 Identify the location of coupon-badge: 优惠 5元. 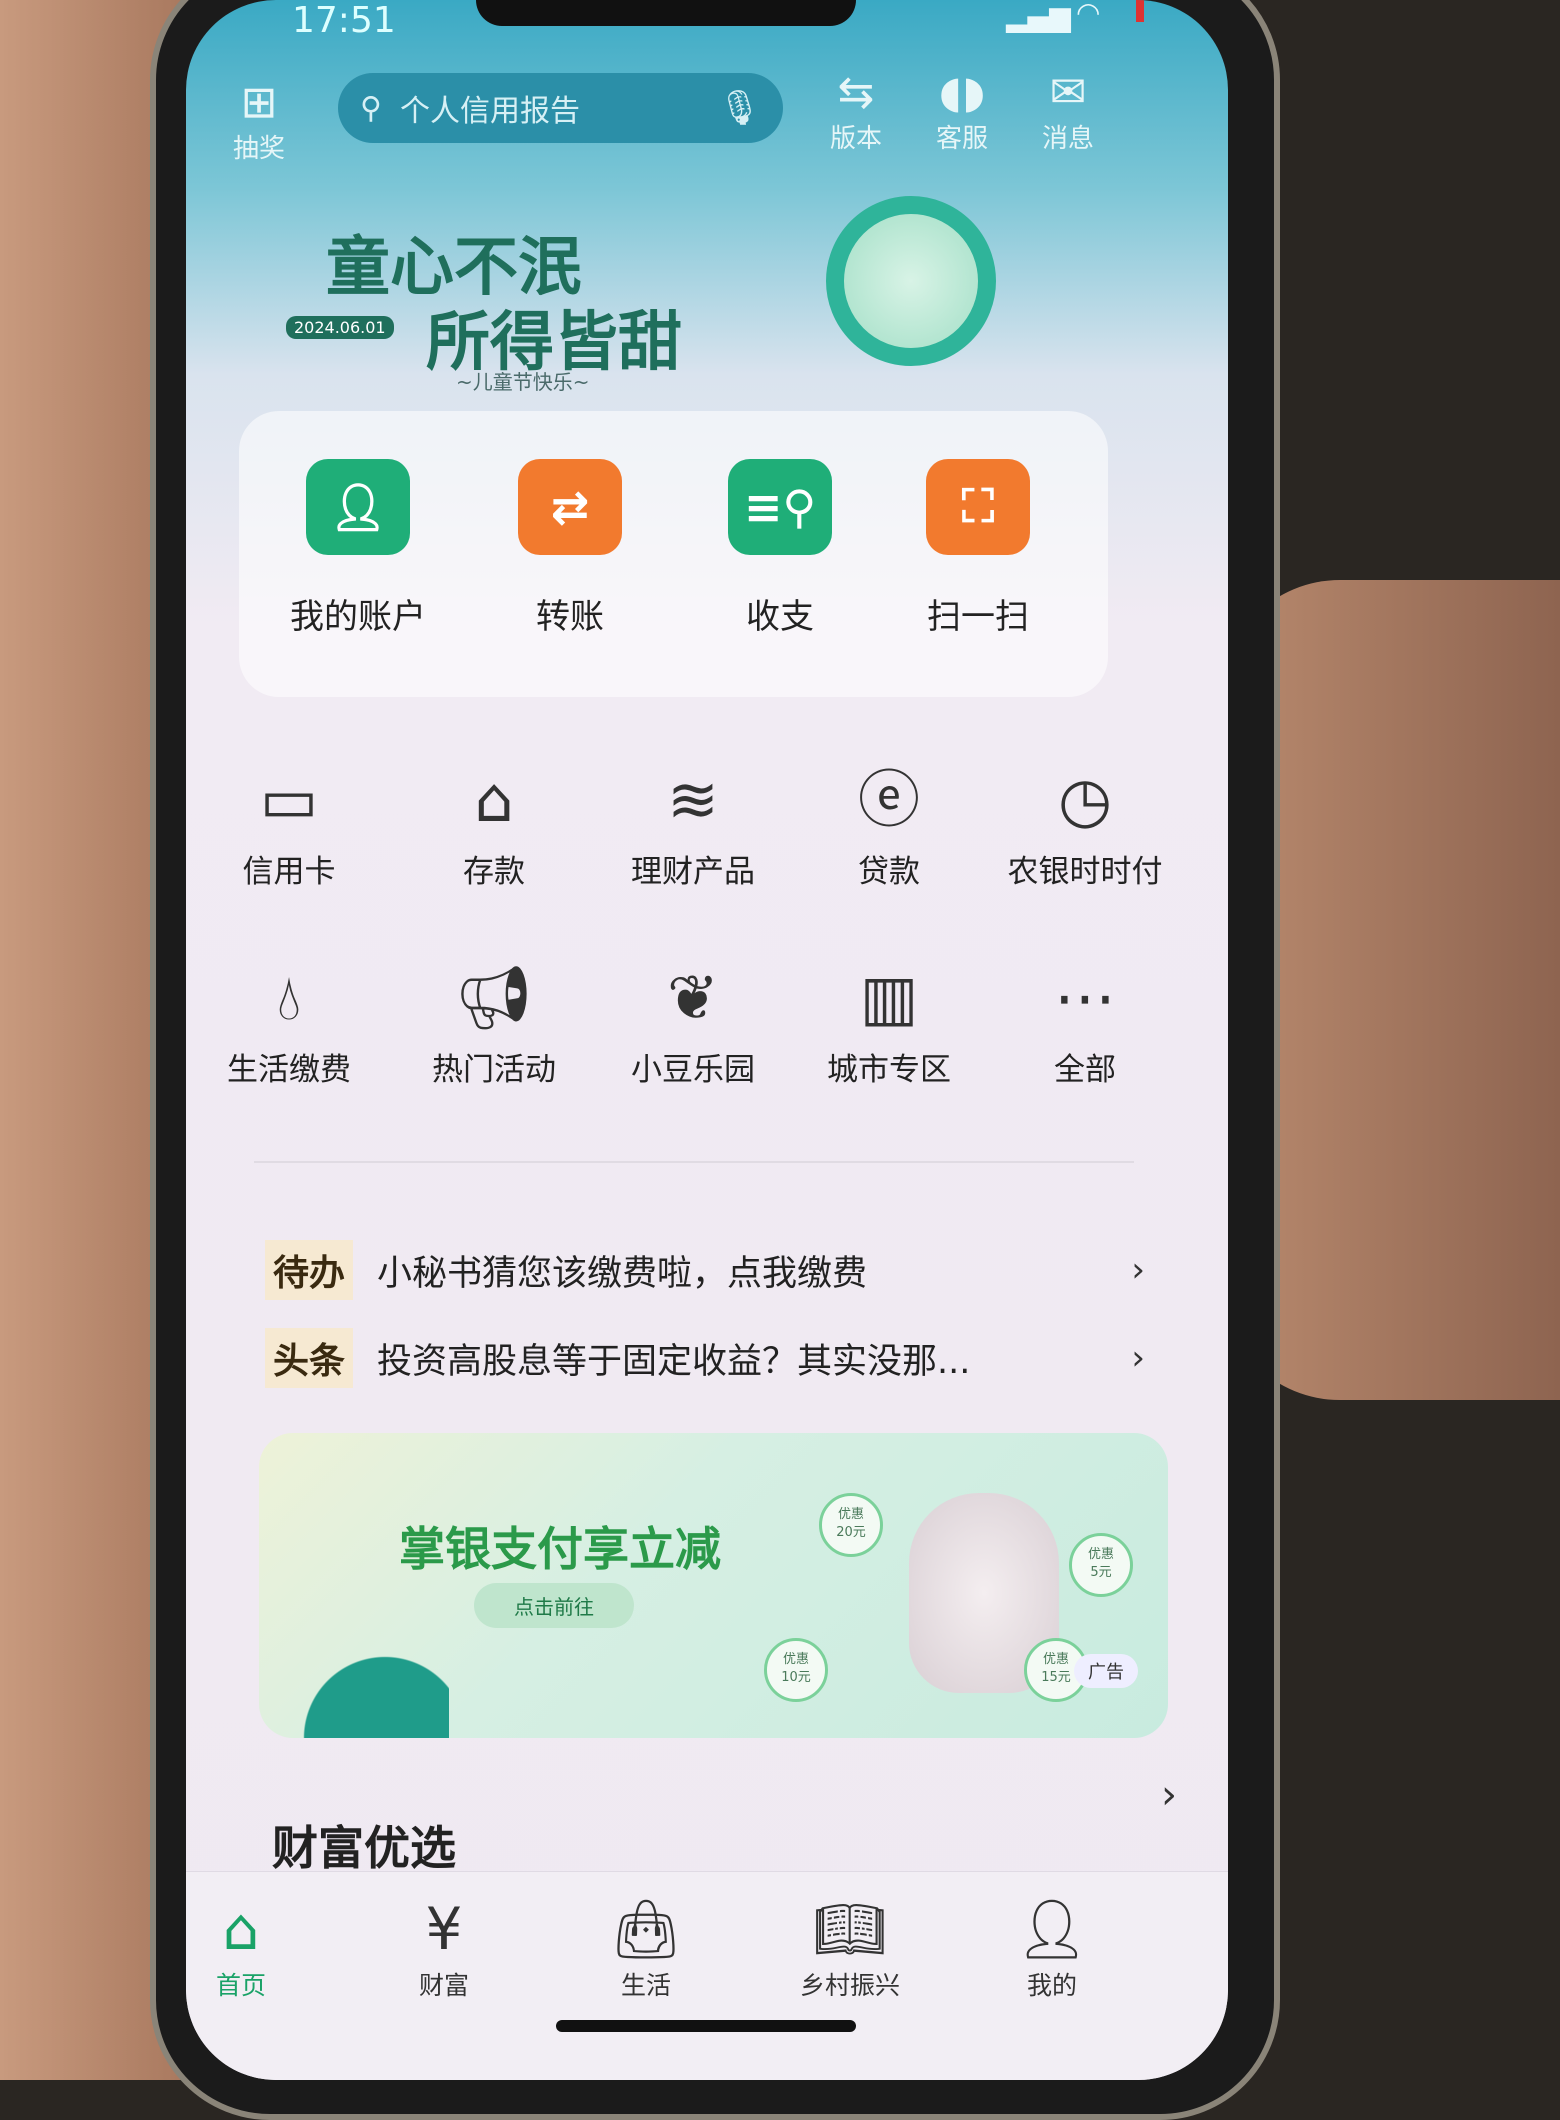
(1101, 1565).